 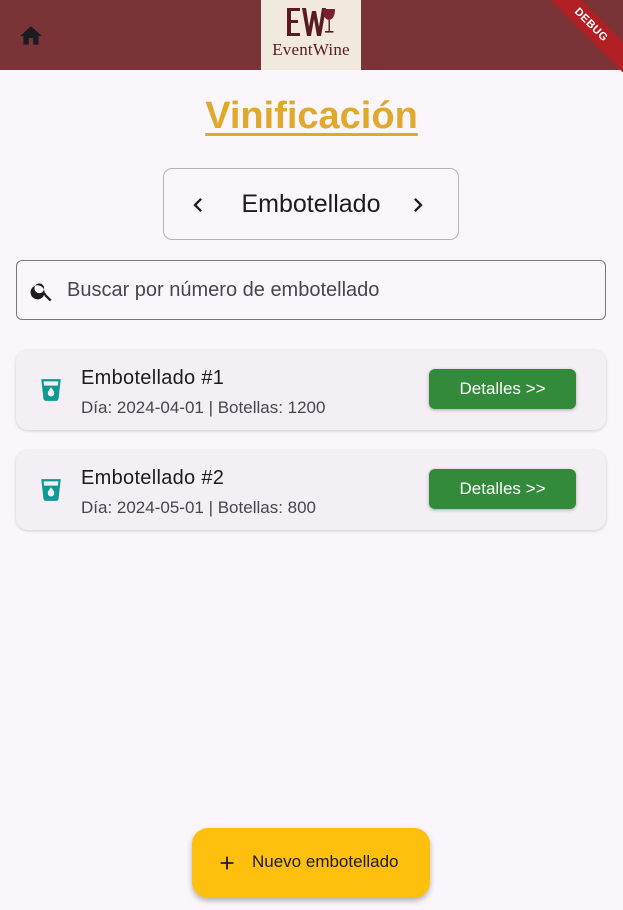 What do you see at coordinates (41, 292) in the screenshot?
I see `search-icon` at bounding box center [41, 292].